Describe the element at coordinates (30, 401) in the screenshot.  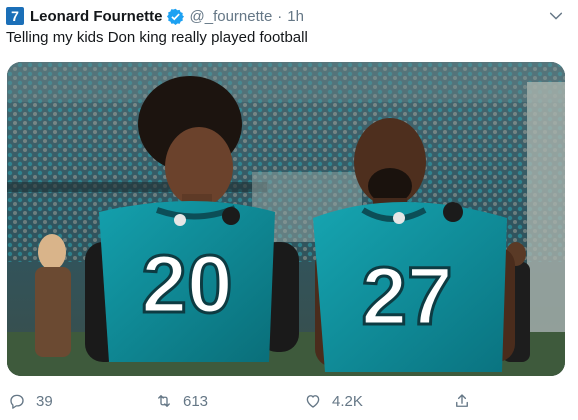
I see `reply-button: 39` at that location.